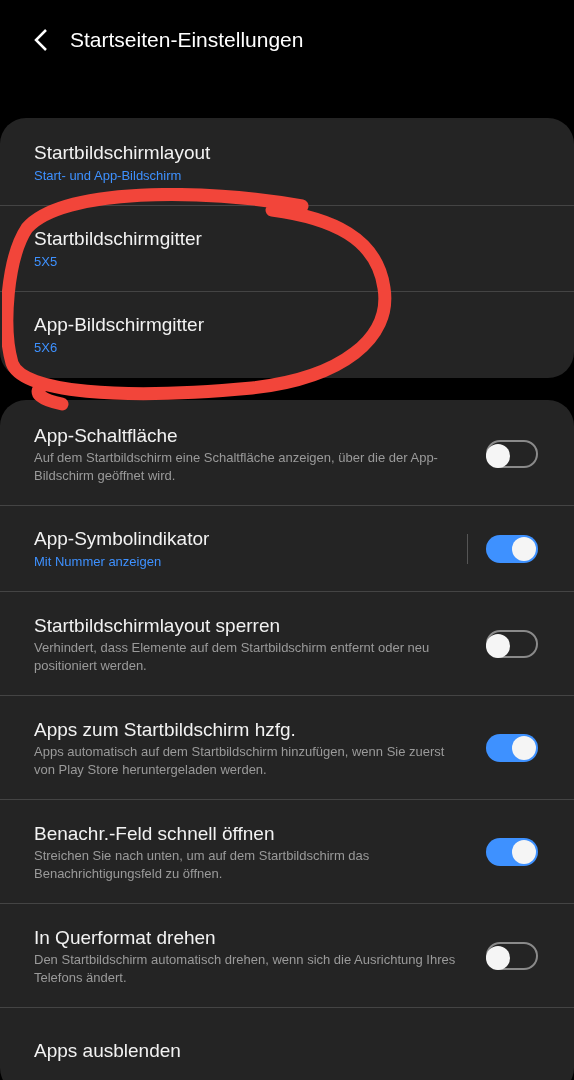  I want to click on setting-subtitle: Mit Nummer anzeigen, so click(98, 561).